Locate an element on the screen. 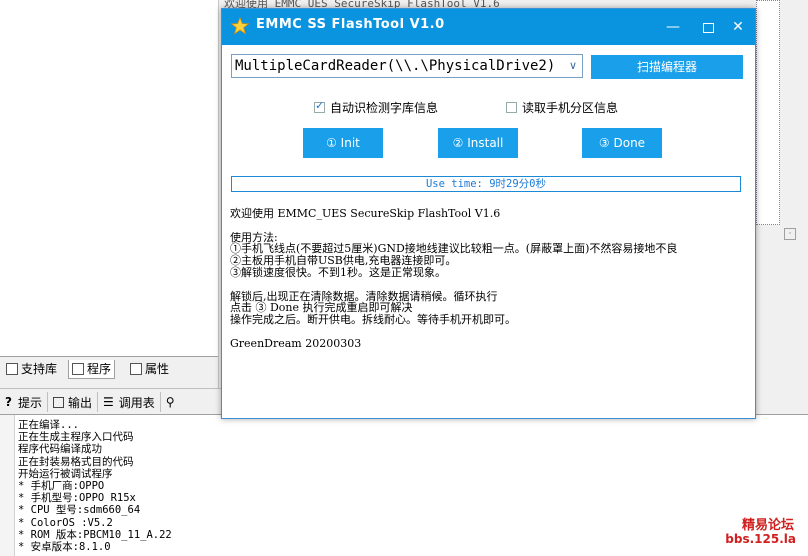 This screenshot has height=556, width=808. tab-program: 程序 is located at coordinates (92, 369).